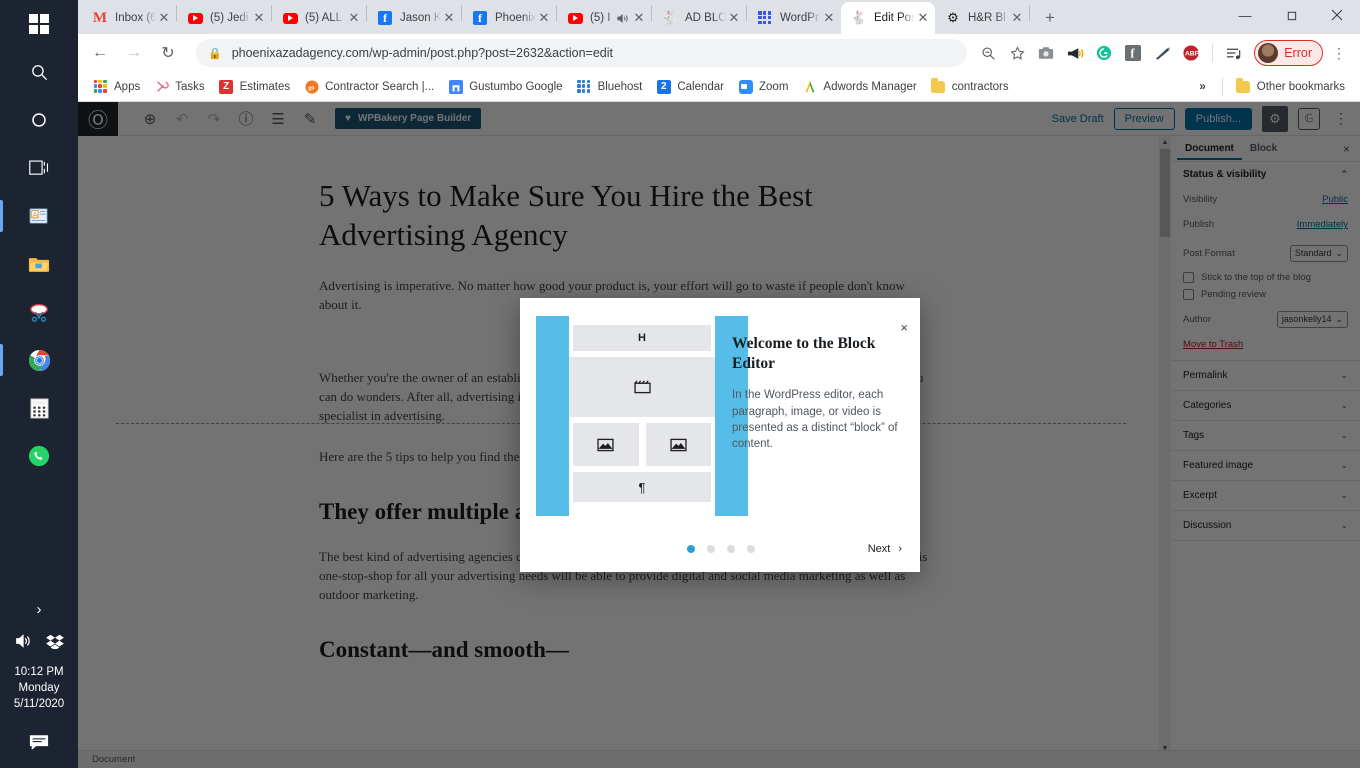 This screenshot has width=1360, height=768. What do you see at coordinates (1133, 53) in the screenshot?
I see `facebook-extension-icon: f` at bounding box center [1133, 53].